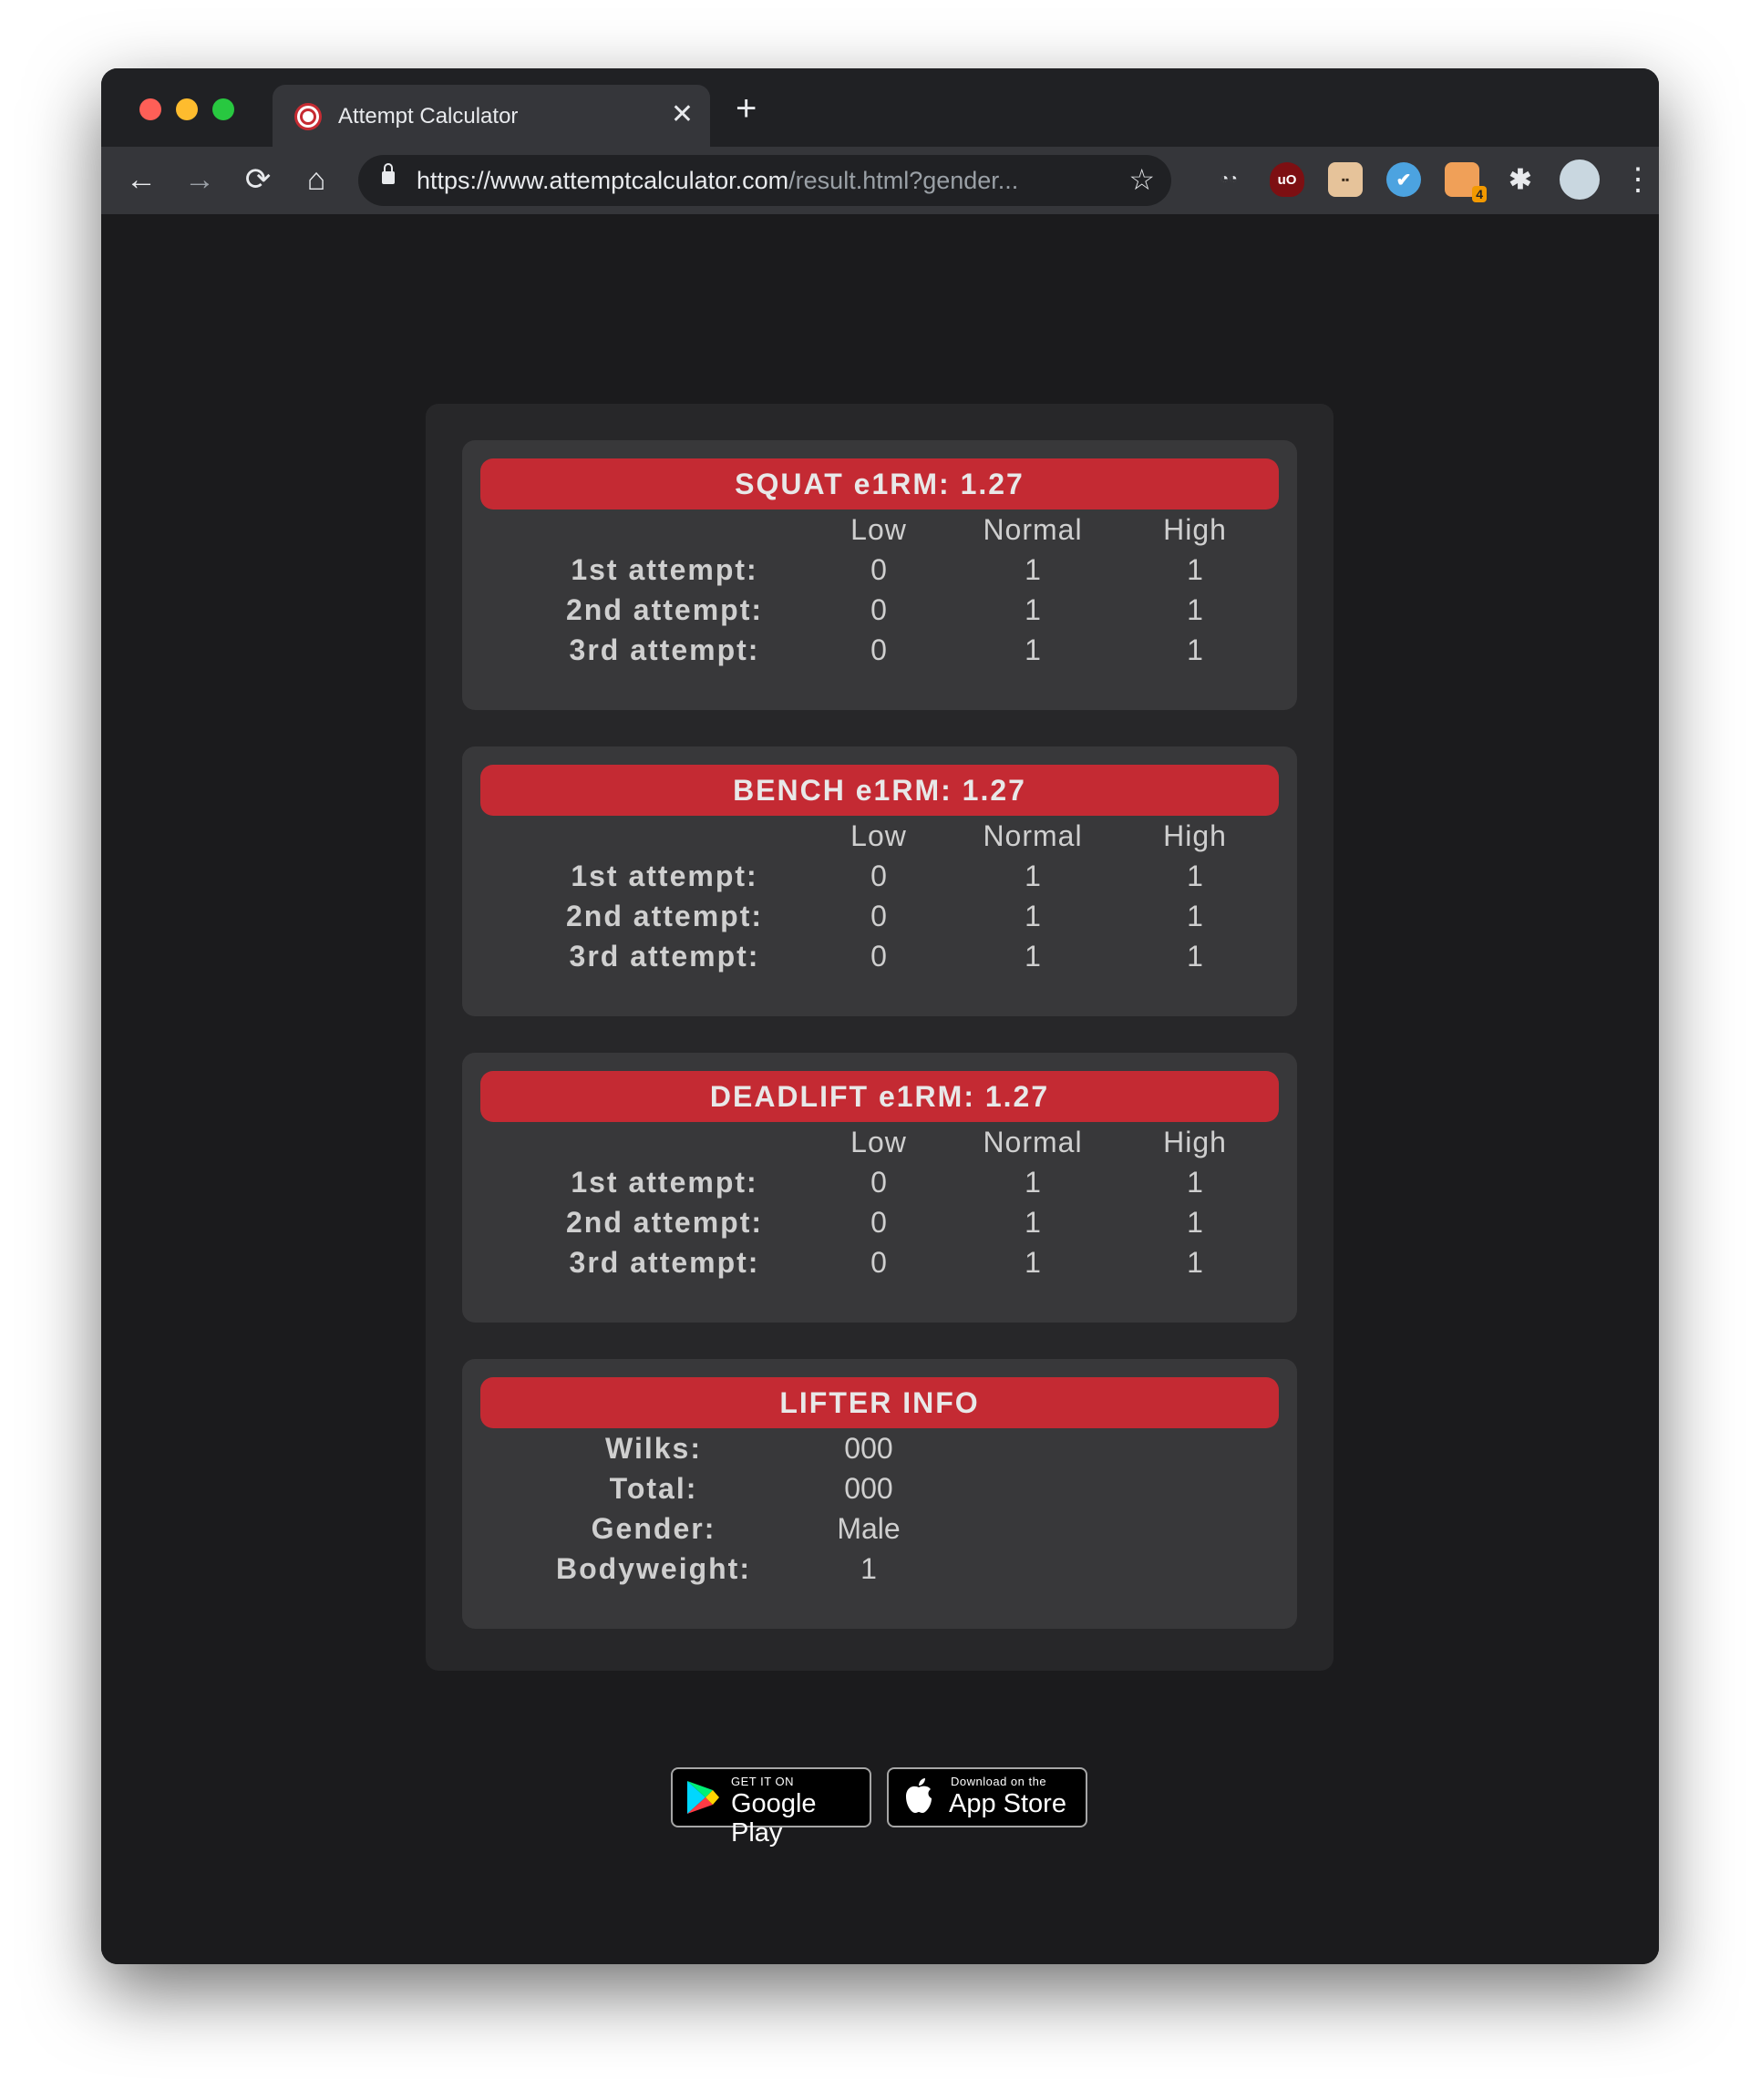 This screenshot has width=1761, height=2100. Describe the element at coordinates (653, 1448) in the screenshot. I see `info-label-wilks: Wilks:` at that location.